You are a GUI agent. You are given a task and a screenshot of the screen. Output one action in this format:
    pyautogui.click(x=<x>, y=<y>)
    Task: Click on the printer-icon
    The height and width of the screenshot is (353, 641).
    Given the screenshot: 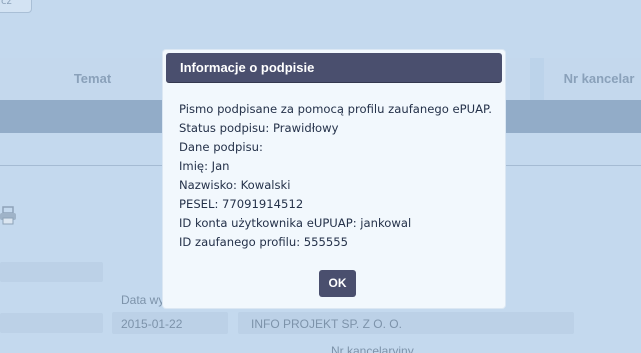 What is the action you would take?
    pyautogui.click(x=8, y=215)
    